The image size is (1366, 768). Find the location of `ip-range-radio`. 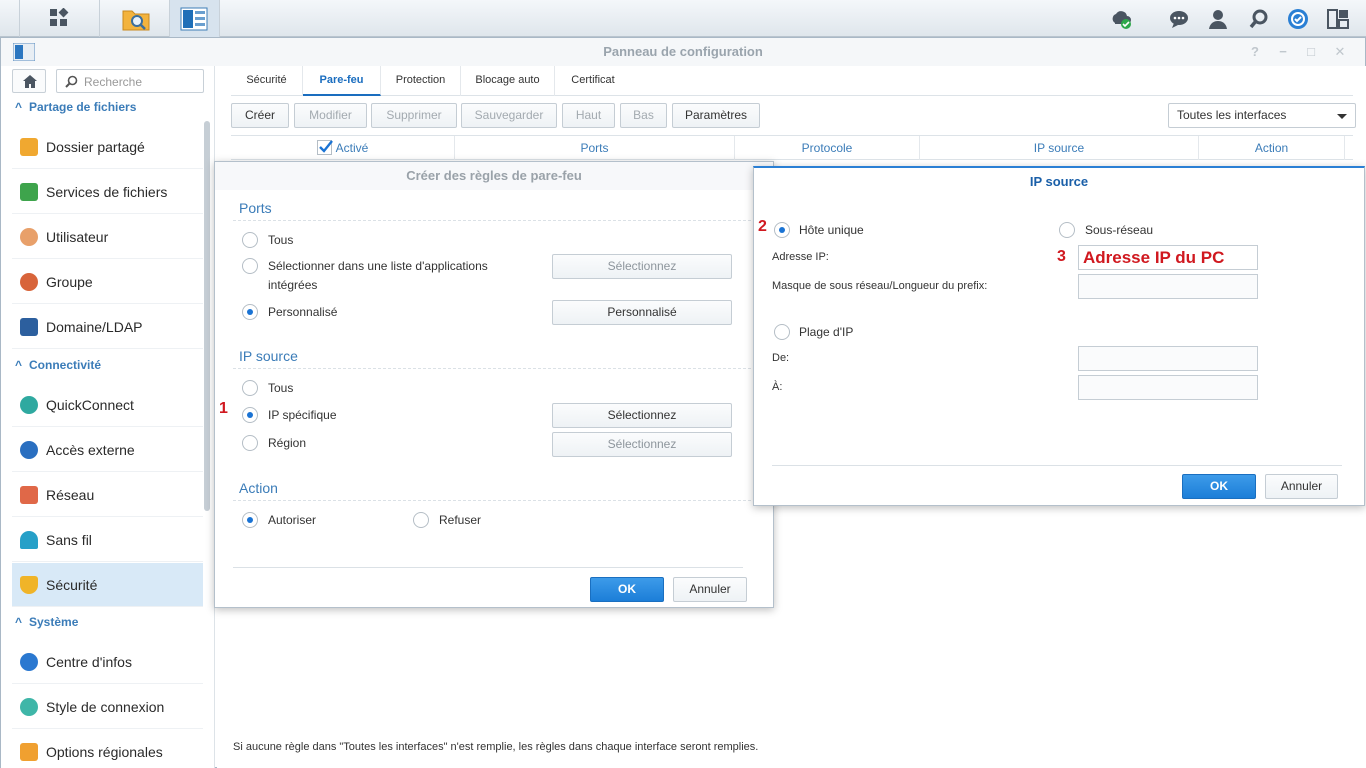

ip-range-radio is located at coordinates (782, 332).